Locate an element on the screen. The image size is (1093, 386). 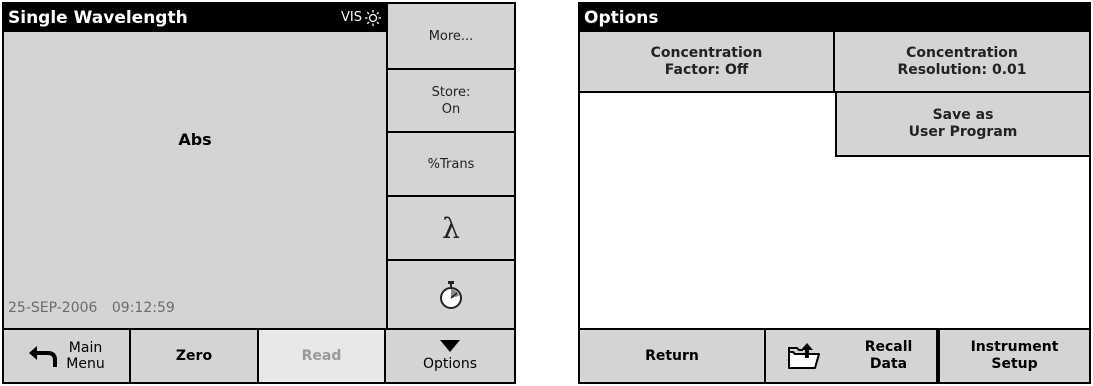
trans-label: %Trans is located at coordinates (451, 164).